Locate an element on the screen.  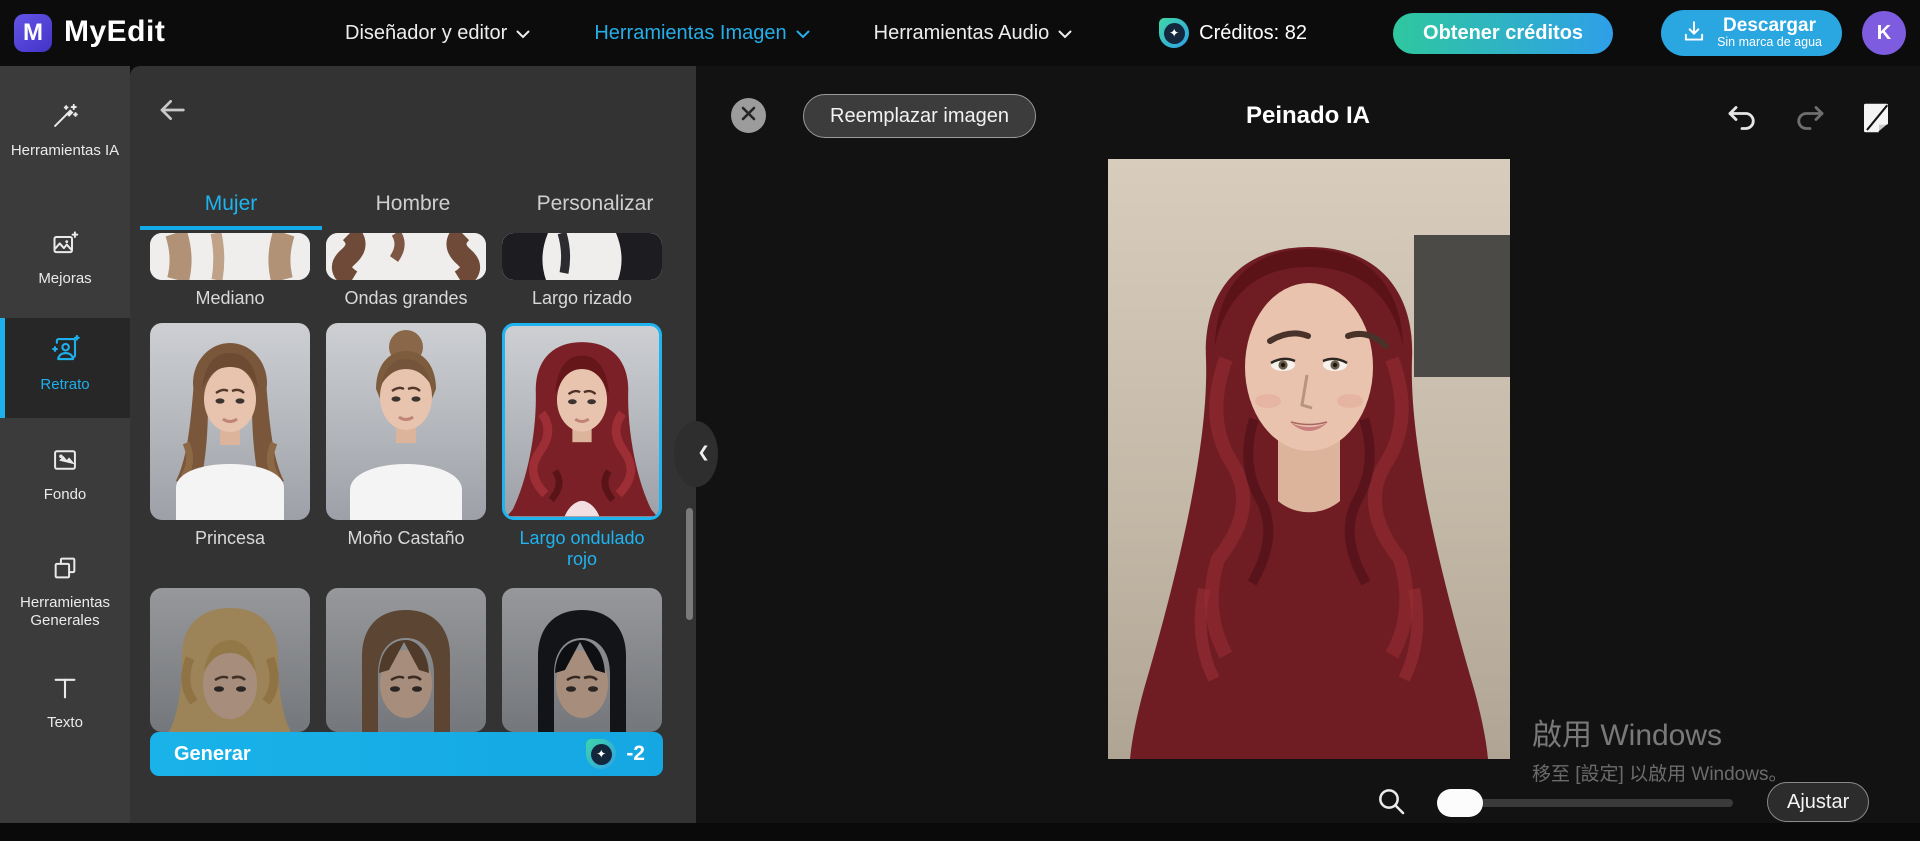
page-fold-icon is located at coordinates (1876, 121).